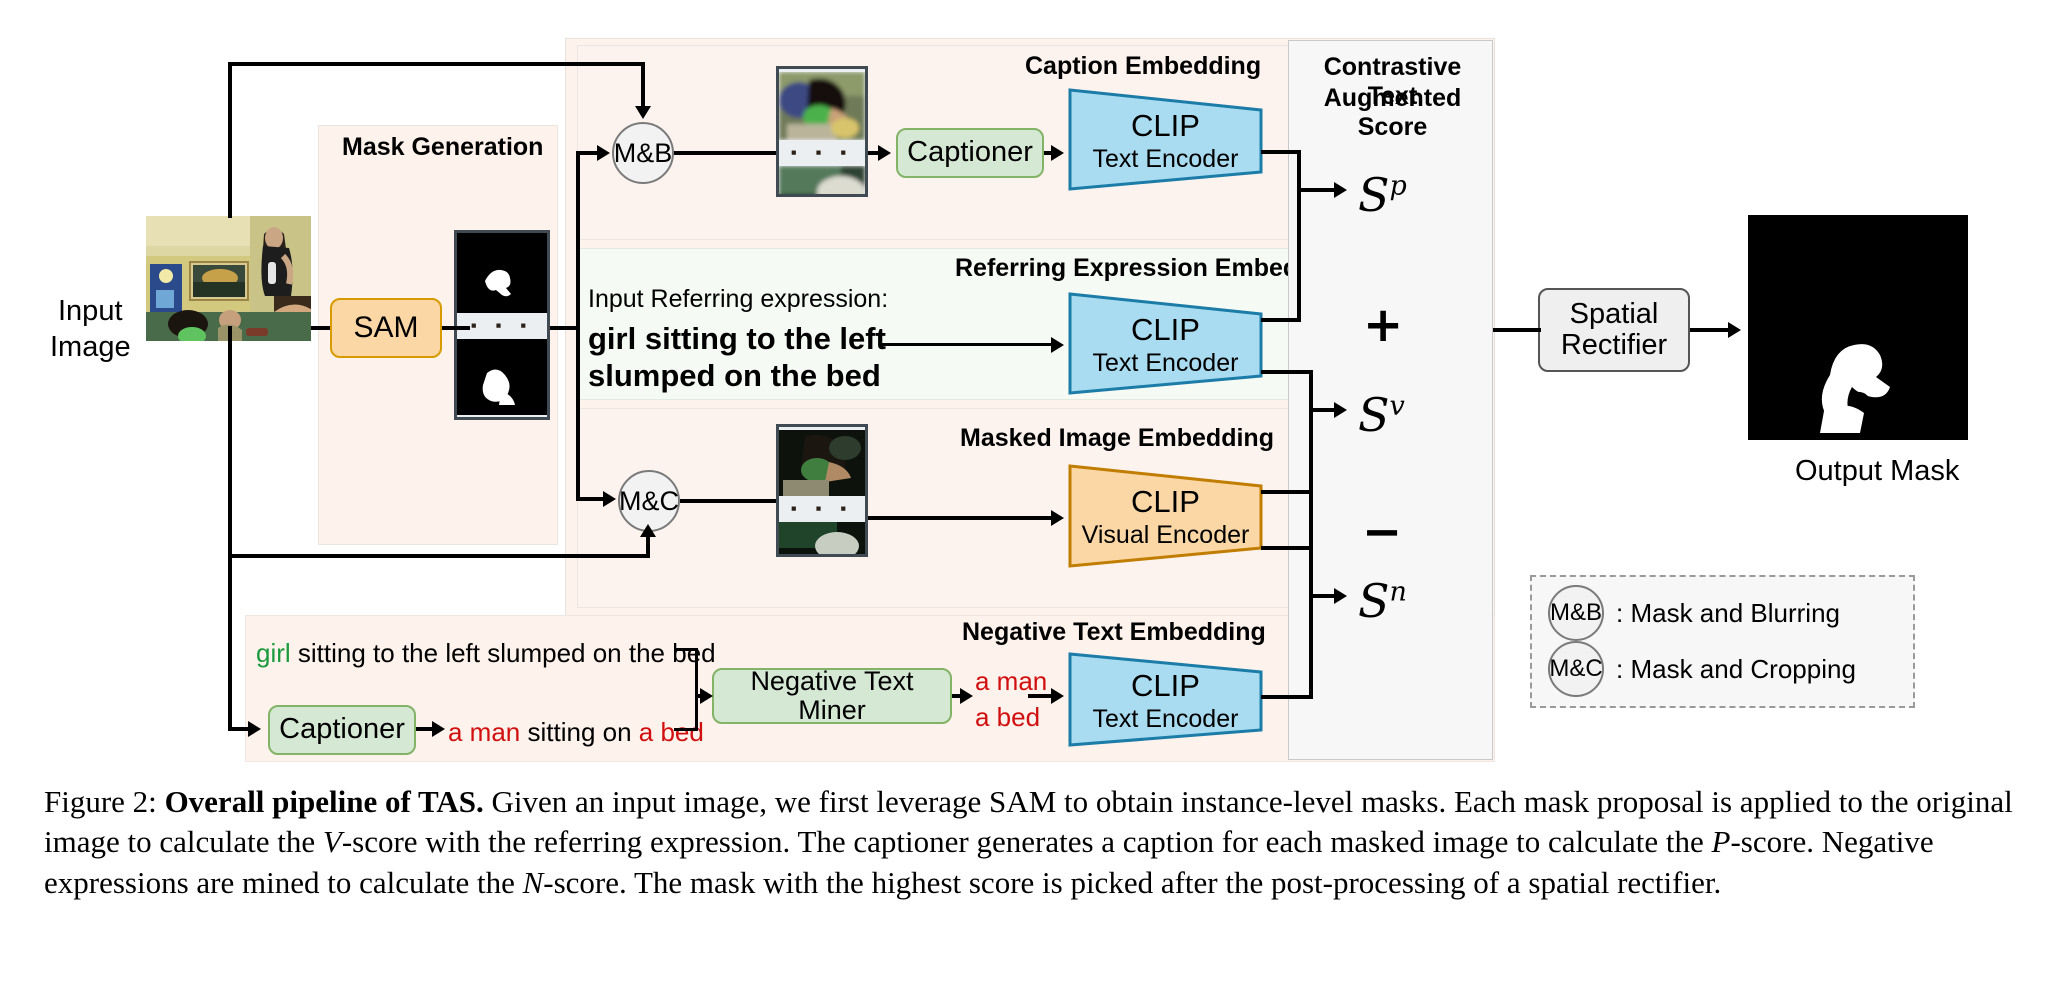  What do you see at coordinates (503, 653) in the screenshot?
I see `reference-sentence-rest: sitting to the left slumped on the bed` at bounding box center [503, 653].